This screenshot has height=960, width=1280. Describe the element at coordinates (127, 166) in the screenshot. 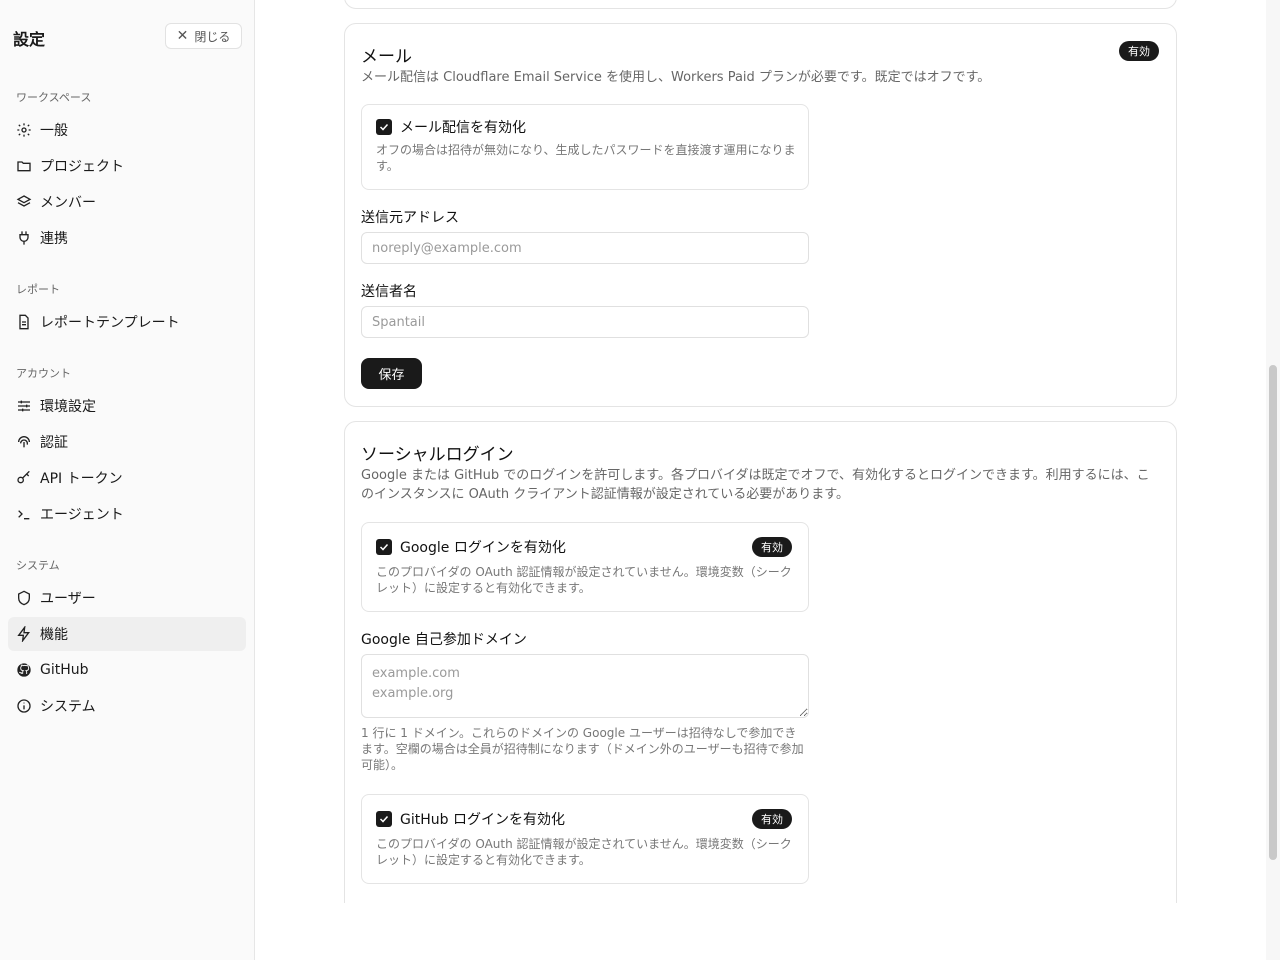

I see `sidebar-item-projects: プロジェクト` at that location.